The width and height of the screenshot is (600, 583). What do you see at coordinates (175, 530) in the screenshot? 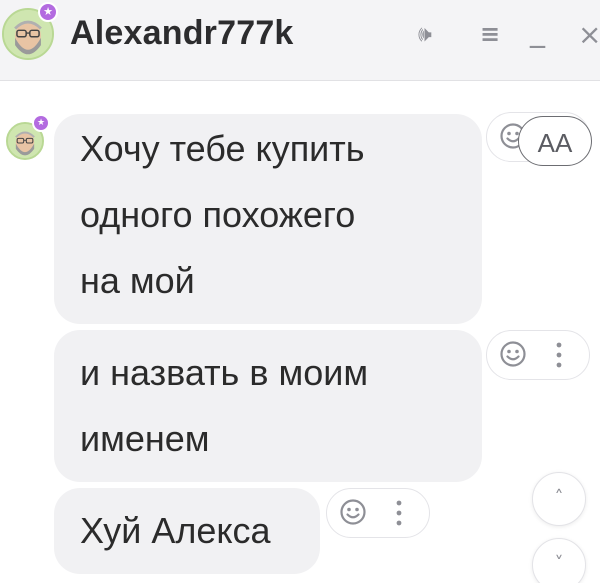
I see `message-line: Хуй Алекса` at bounding box center [175, 530].